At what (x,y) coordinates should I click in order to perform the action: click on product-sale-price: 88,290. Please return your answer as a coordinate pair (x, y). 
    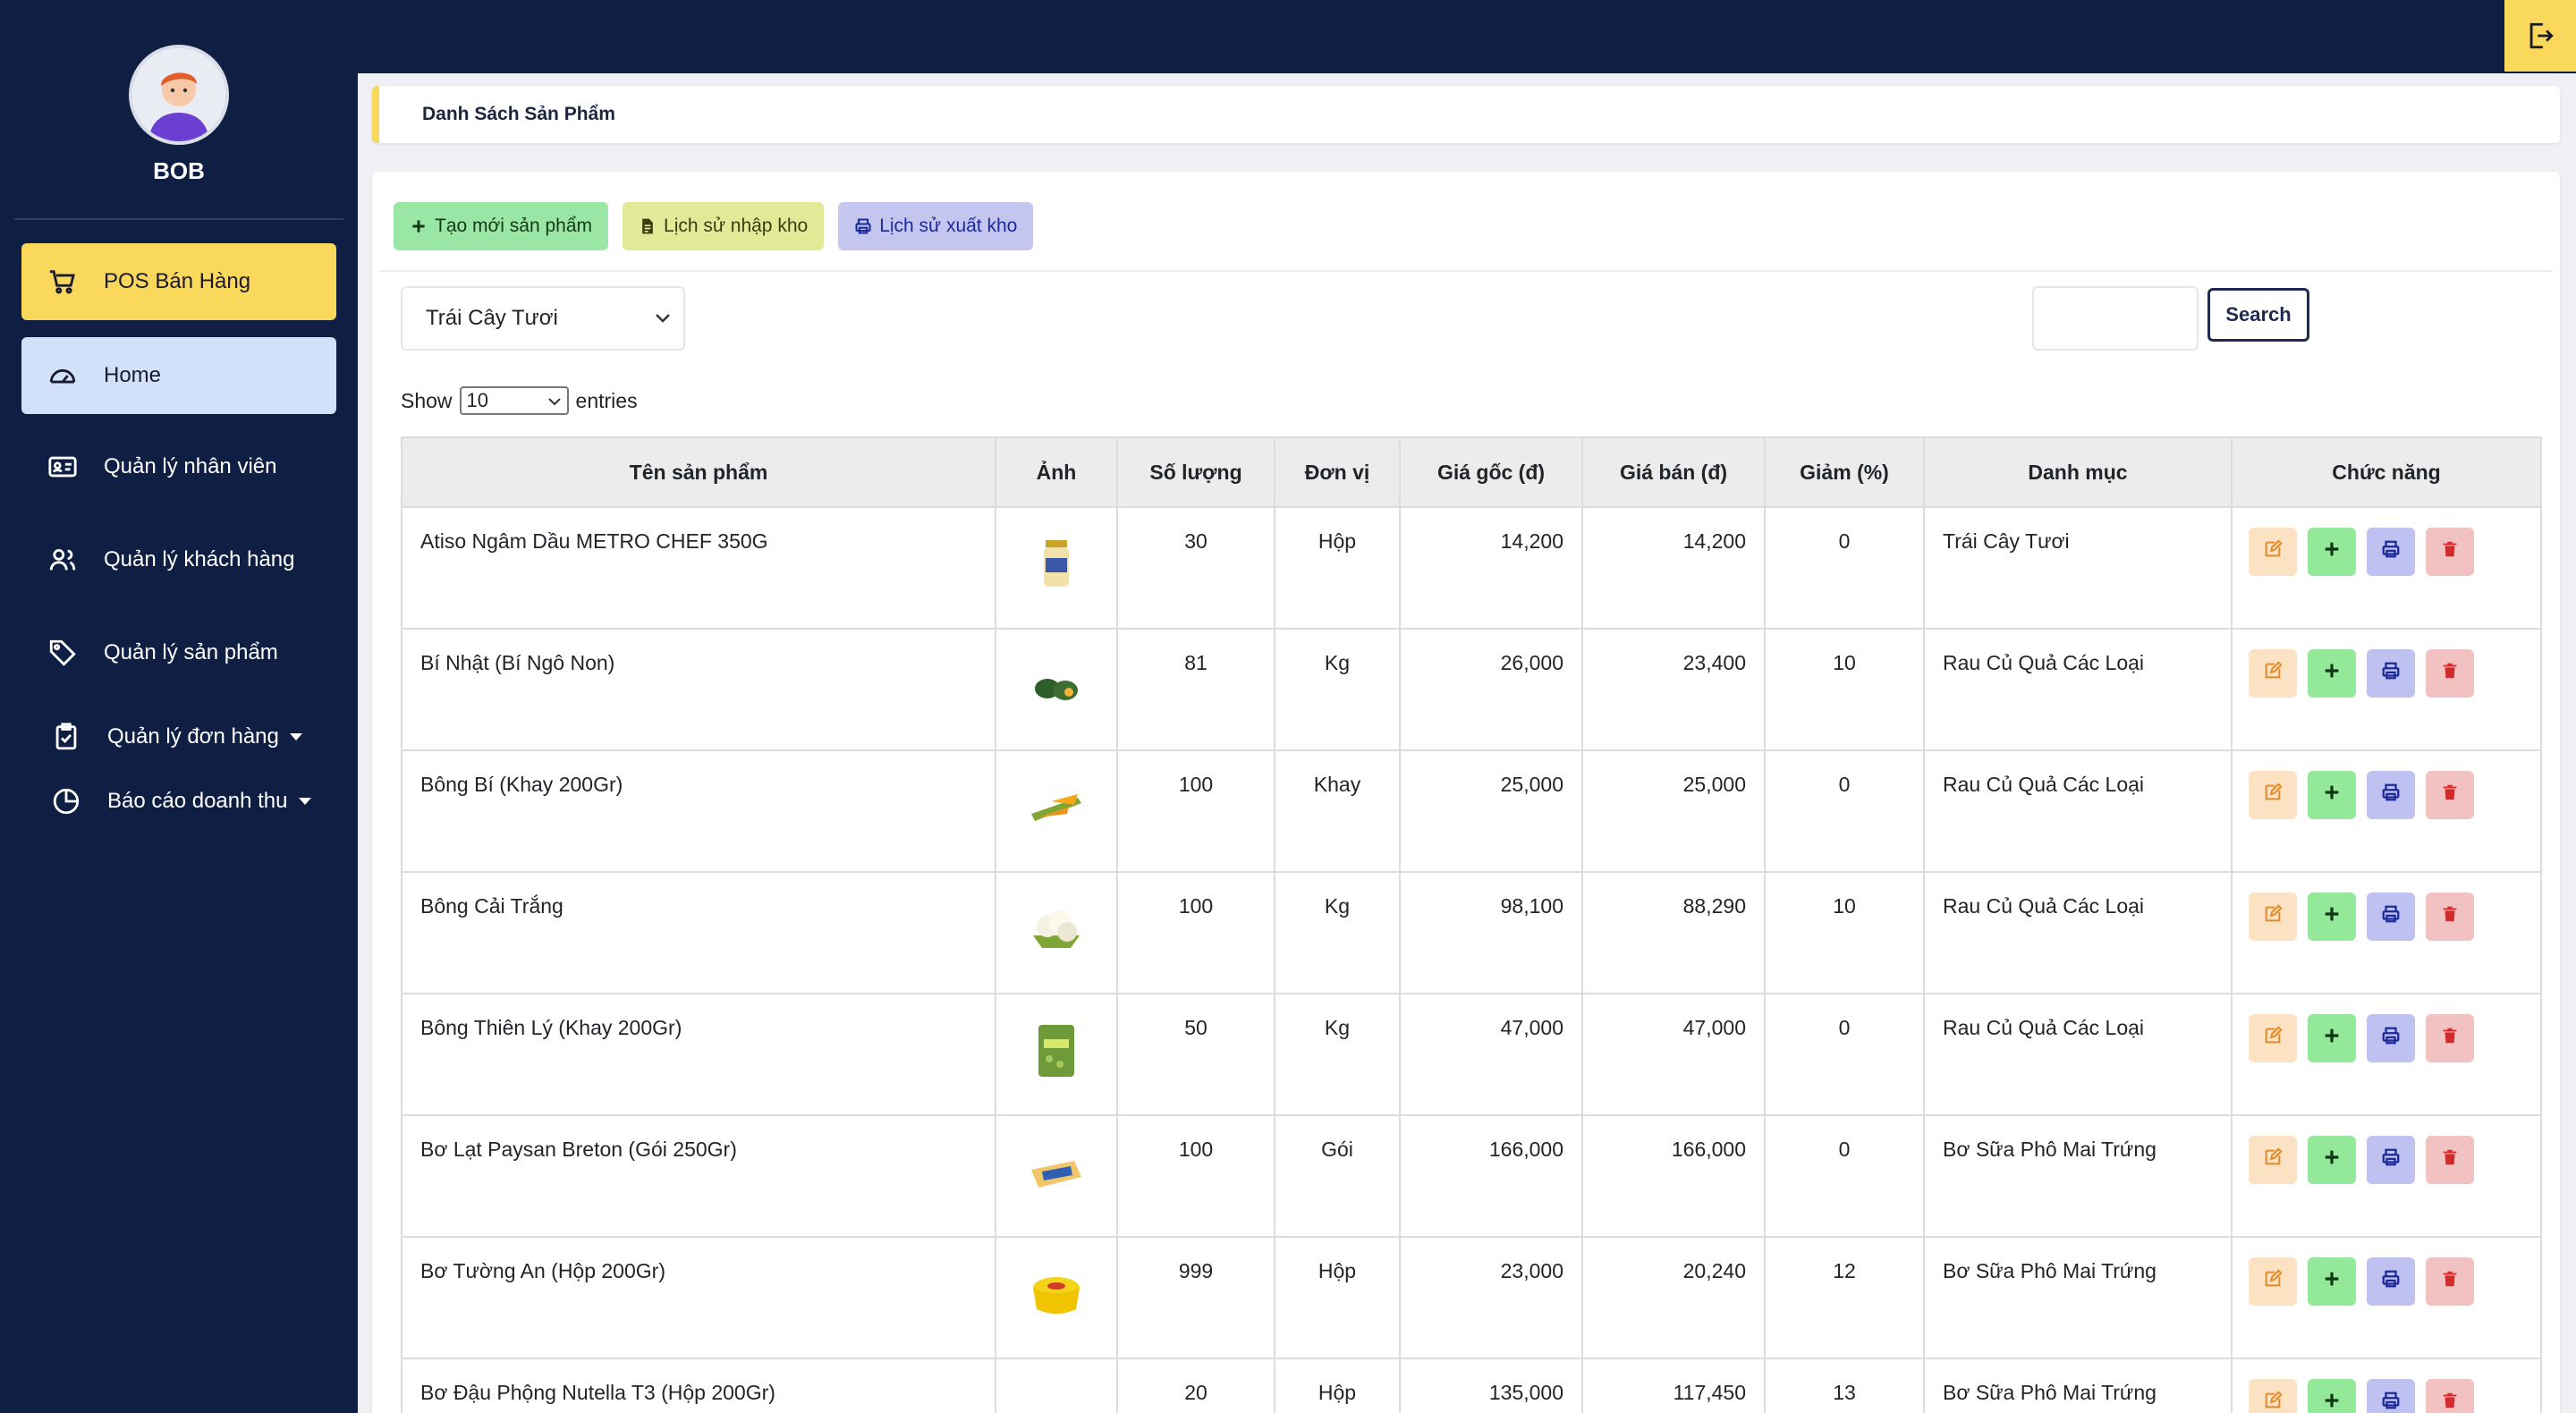
    Looking at the image, I should click on (1673, 932).